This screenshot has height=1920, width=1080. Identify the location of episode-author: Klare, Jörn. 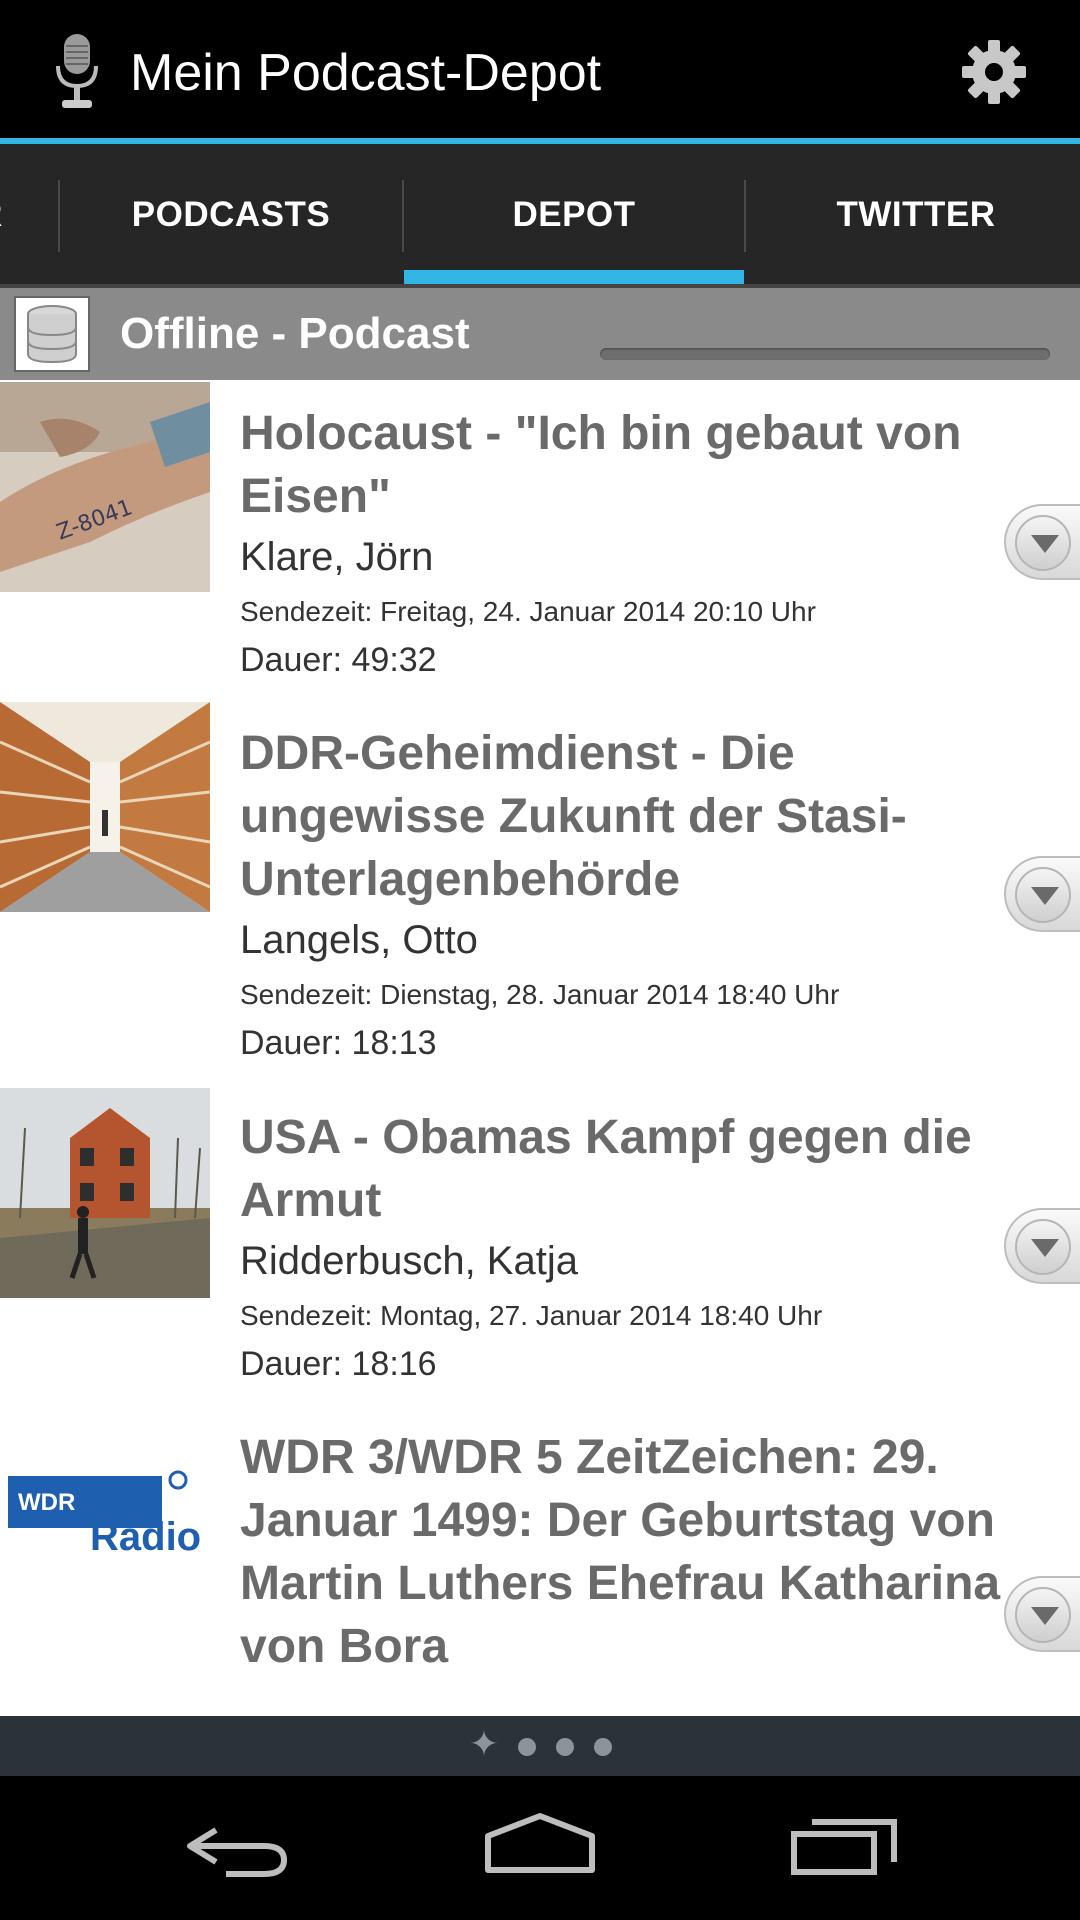
(337, 557).